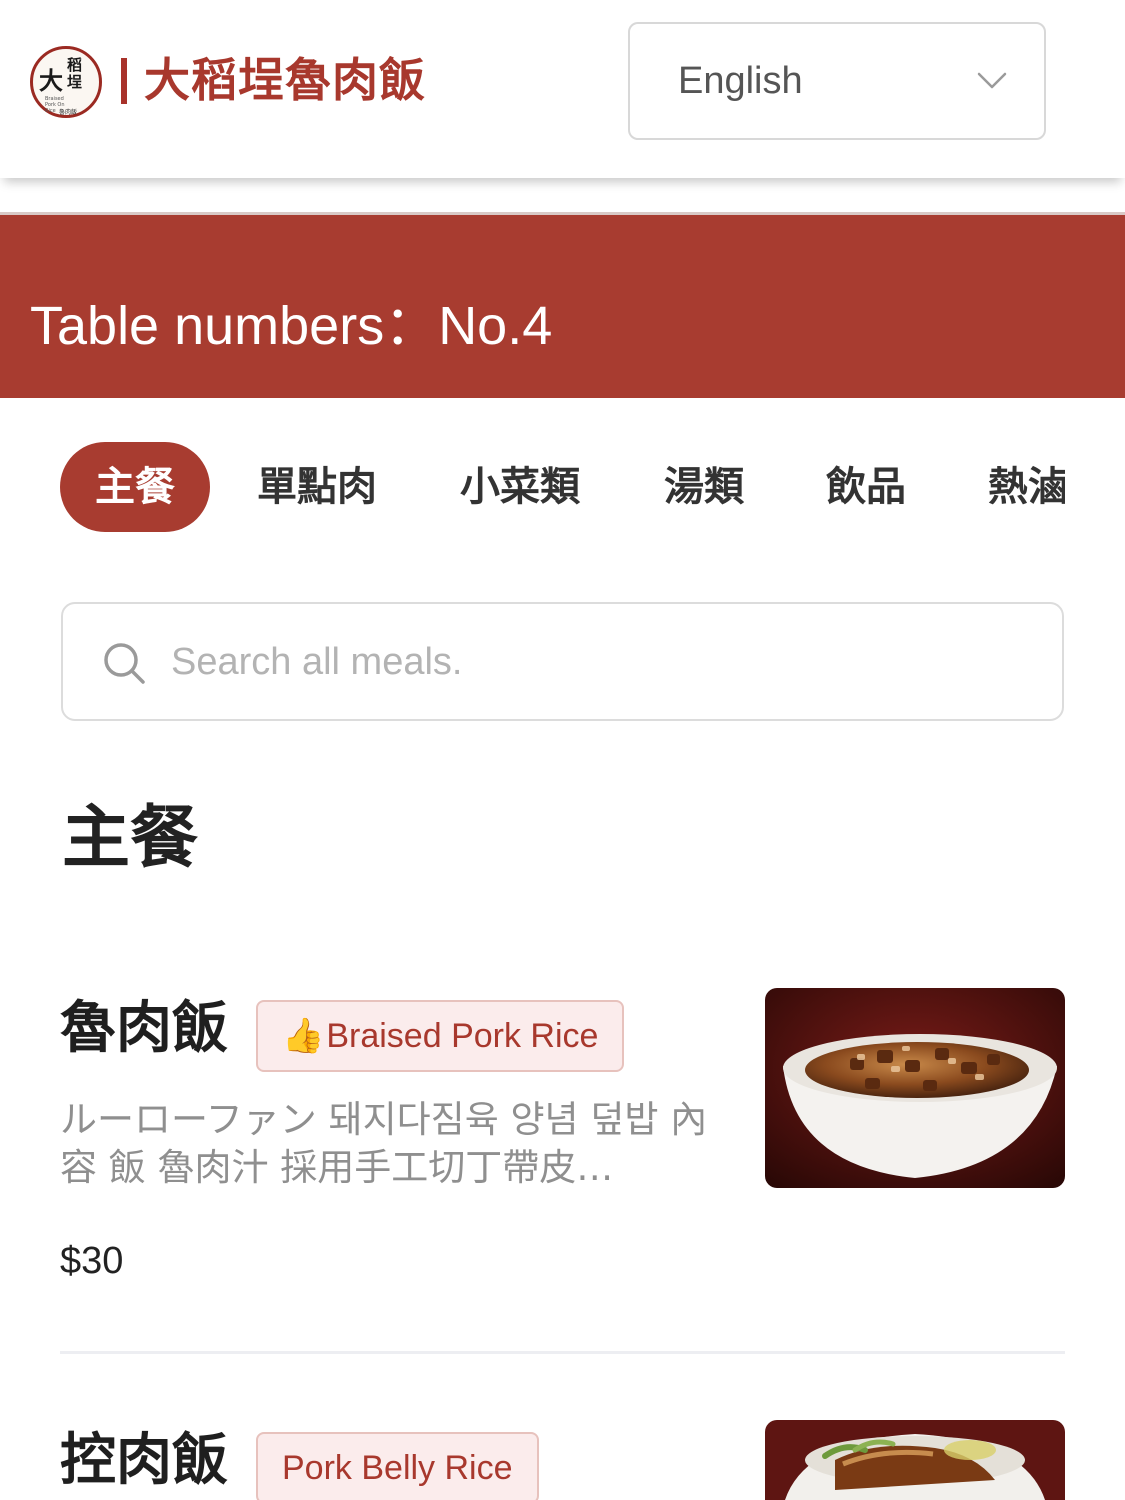  What do you see at coordinates (704, 487) in the screenshot?
I see `tab-soups: 湯類` at bounding box center [704, 487].